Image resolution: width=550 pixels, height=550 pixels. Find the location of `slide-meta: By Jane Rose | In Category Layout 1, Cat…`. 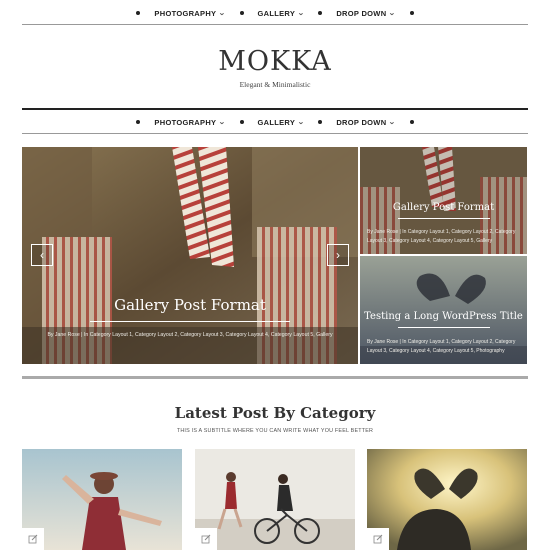

slide-meta: By Jane Rose | In Category Layout 1, Cat… is located at coordinates (190, 335).